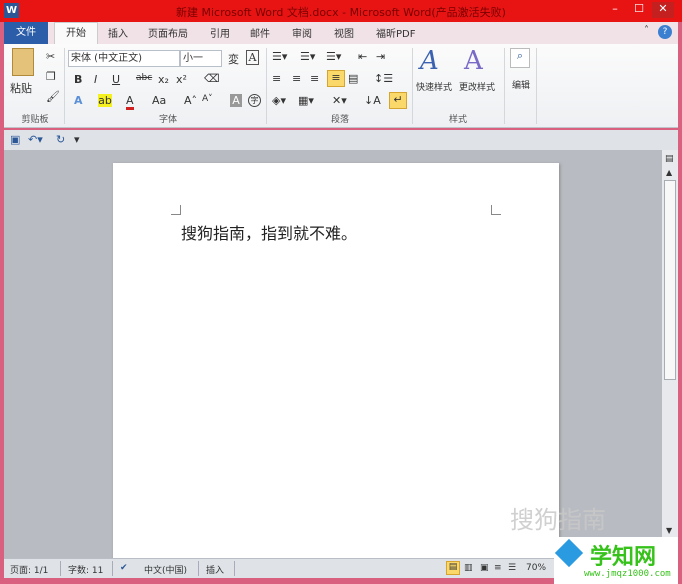  I want to click on maximize-button: ☐, so click(639, 10).